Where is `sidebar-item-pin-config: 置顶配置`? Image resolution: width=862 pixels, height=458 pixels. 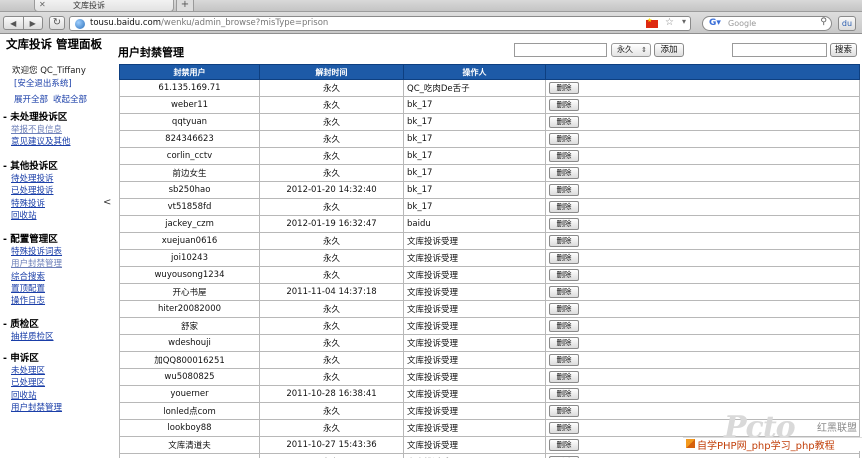 sidebar-item-pin-config: 置顶配置 is located at coordinates (36, 289).